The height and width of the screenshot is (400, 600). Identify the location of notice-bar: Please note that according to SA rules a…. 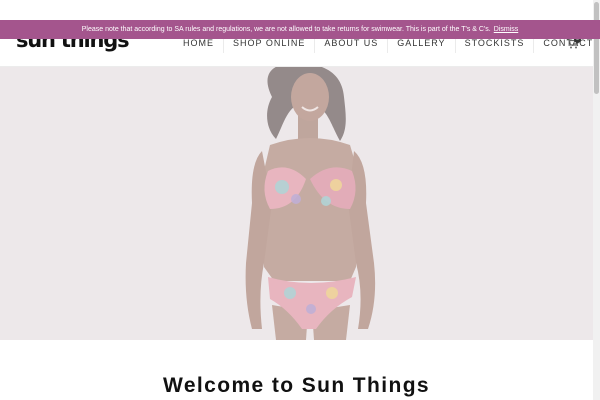
(300, 29).